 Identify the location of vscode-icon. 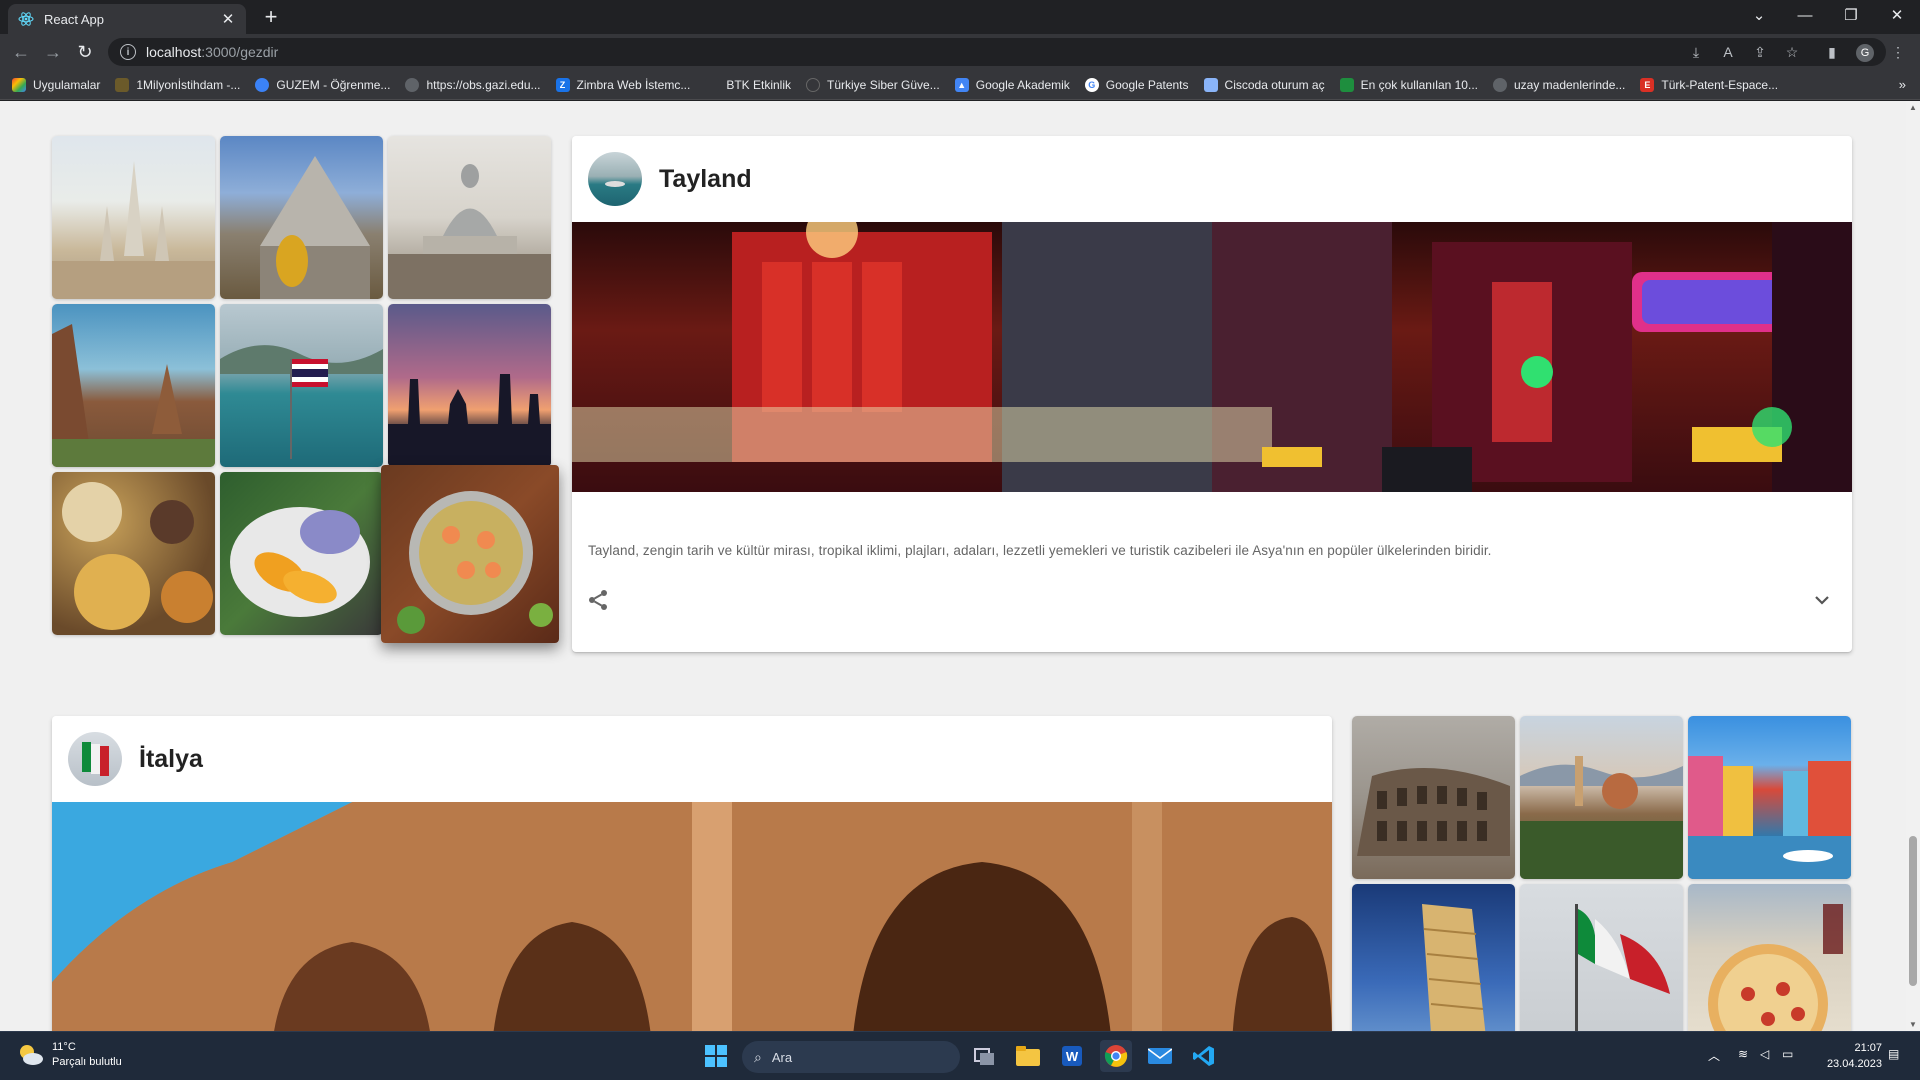
(1204, 1056).